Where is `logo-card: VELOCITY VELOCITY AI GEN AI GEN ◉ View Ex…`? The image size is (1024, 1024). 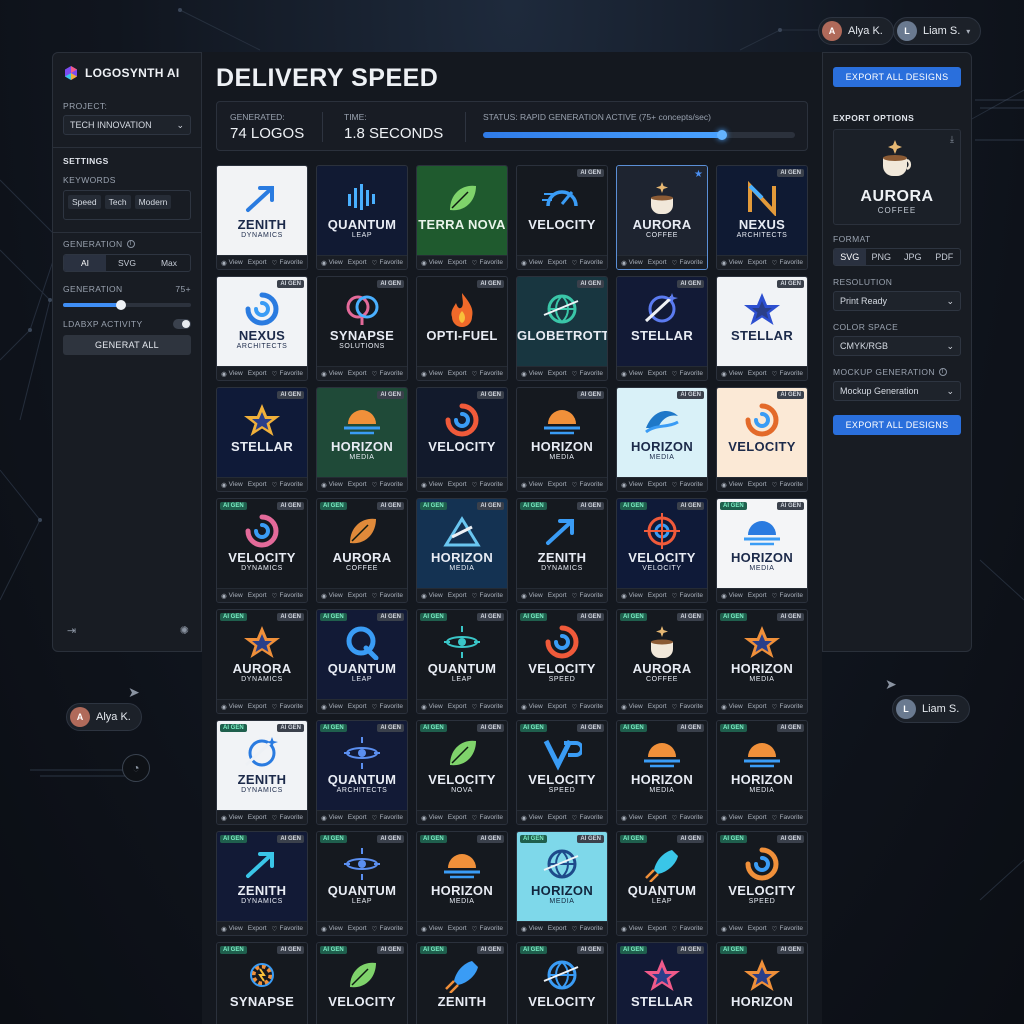
logo-card: VELOCITY VELOCITY AI GEN AI GEN ◉ View Ex… is located at coordinates (662, 550).